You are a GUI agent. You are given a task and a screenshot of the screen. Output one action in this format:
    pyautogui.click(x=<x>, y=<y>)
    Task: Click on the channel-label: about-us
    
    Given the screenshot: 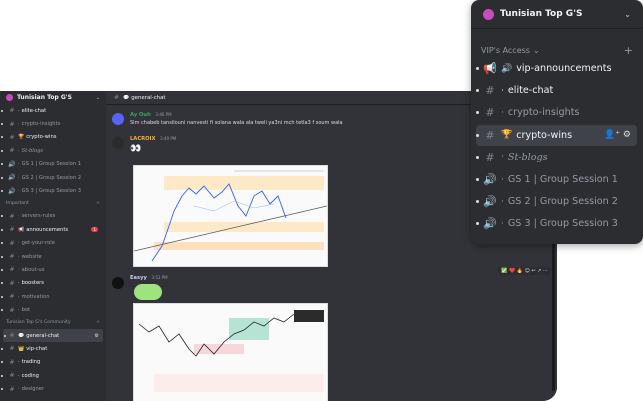 What is the action you would take?
    pyautogui.click(x=33, y=269)
    